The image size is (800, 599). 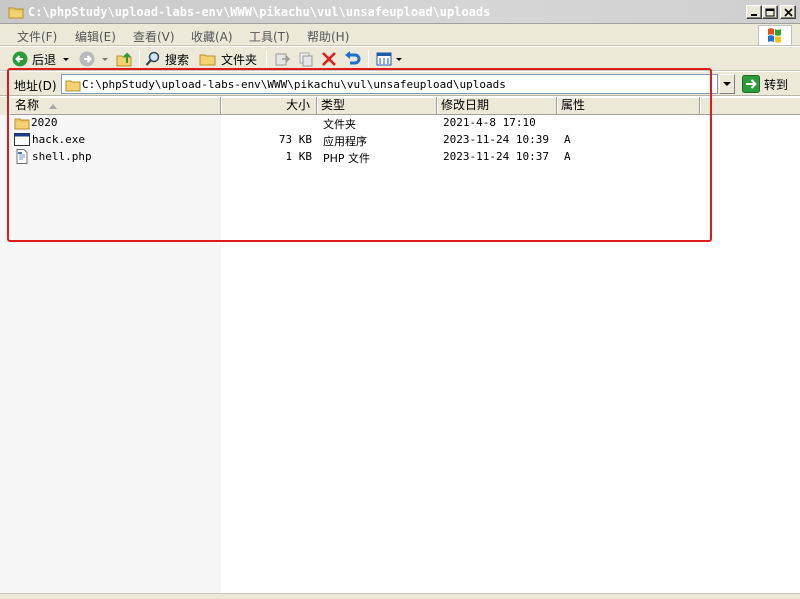 What do you see at coordinates (295, 139) in the screenshot?
I see `file-size: 73 KB` at bounding box center [295, 139].